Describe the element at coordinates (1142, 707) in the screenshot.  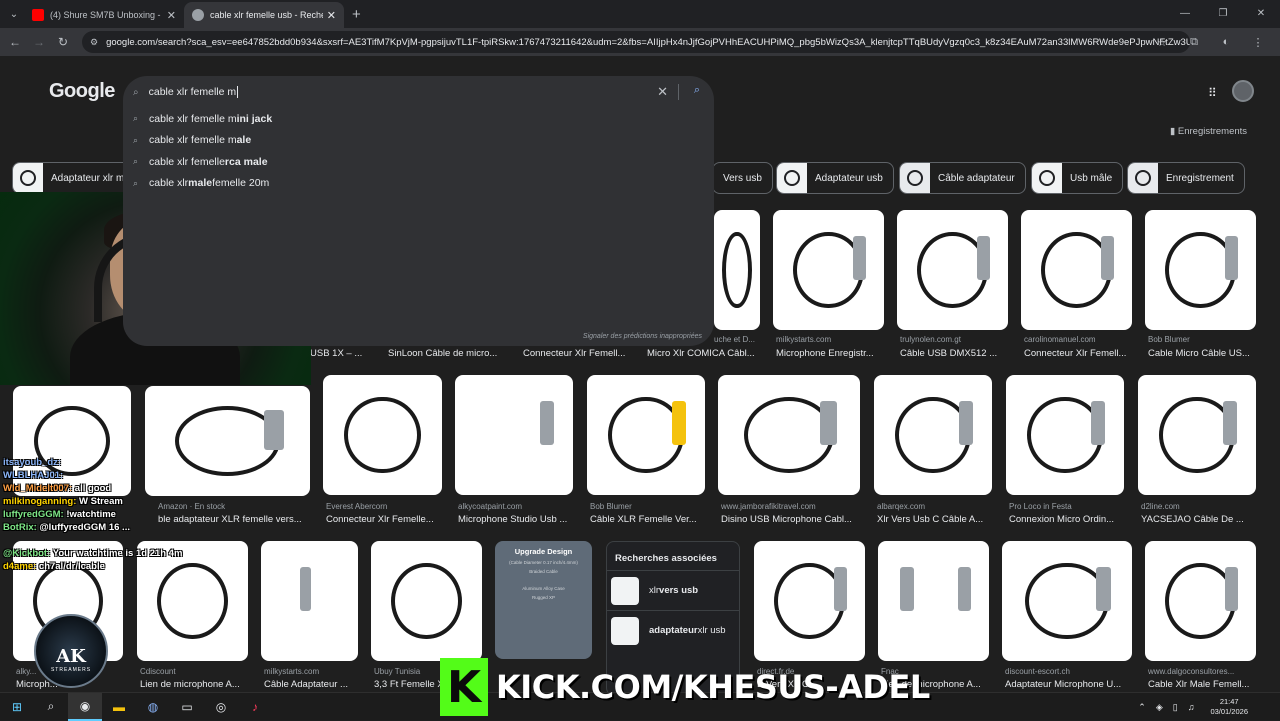
I see `chevron-up-icon: ⌃` at that location.